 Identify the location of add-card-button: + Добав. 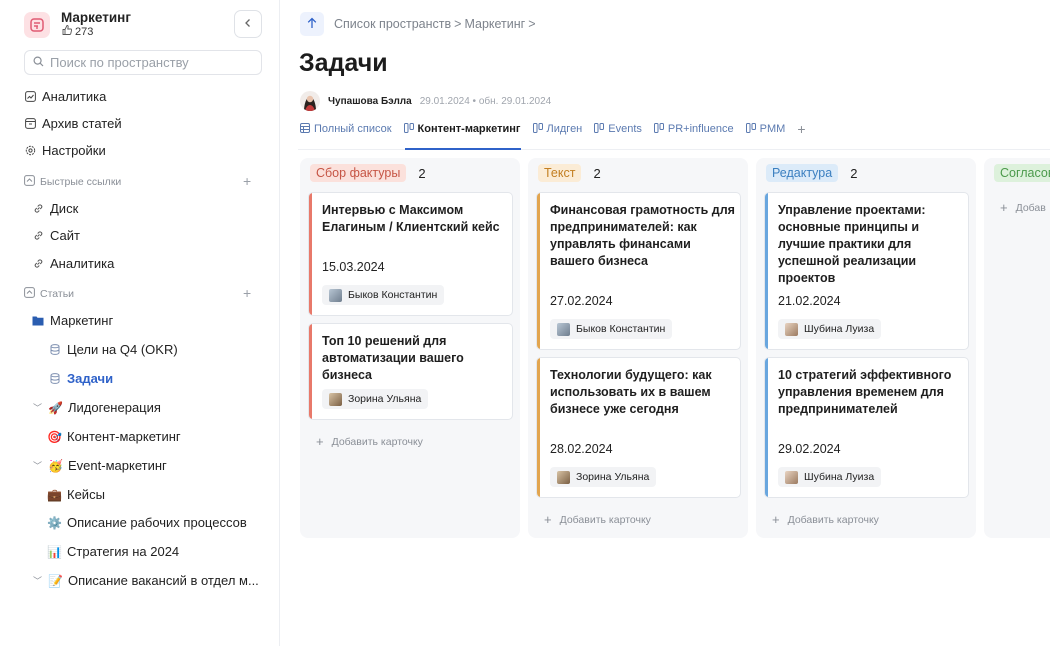
(1023, 207).